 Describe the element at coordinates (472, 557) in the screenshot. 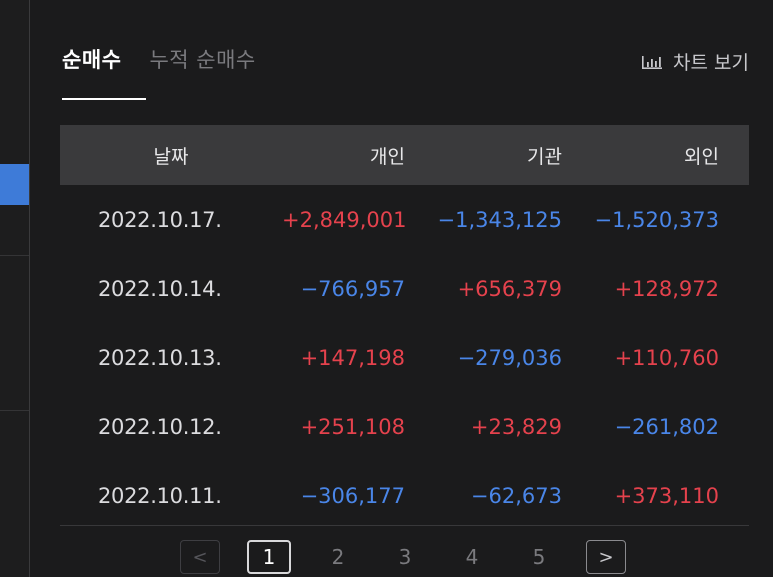

I see `page-4: 4` at that location.